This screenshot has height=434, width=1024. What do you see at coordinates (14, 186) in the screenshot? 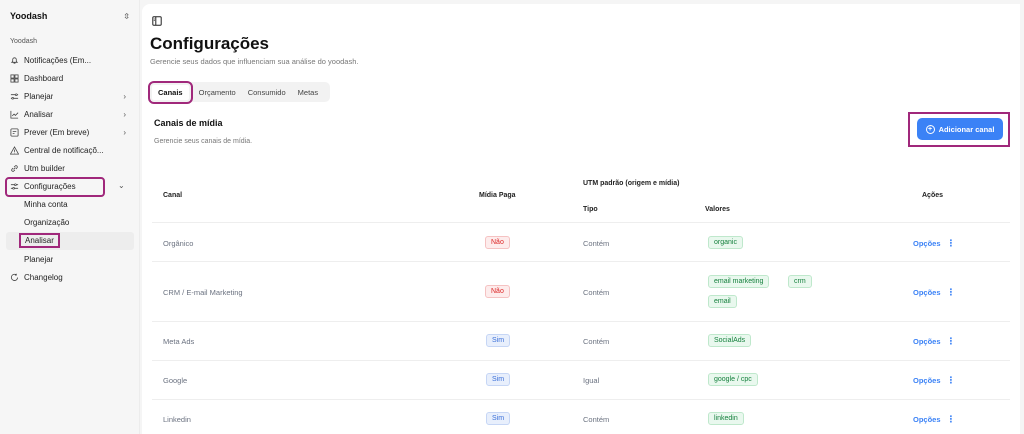
I see `settings-icon` at bounding box center [14, 186].